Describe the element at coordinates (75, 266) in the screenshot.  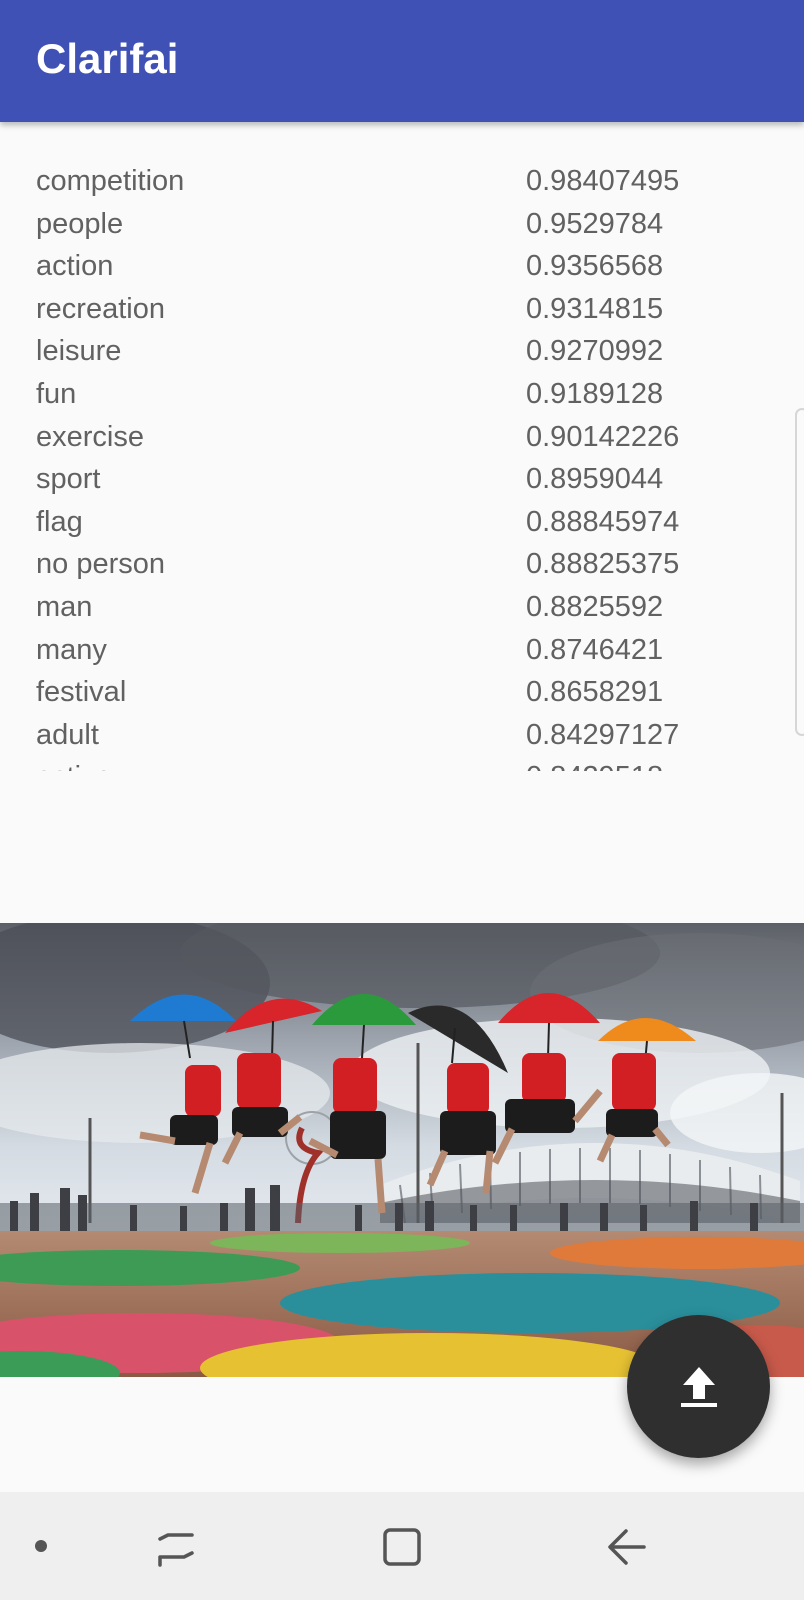
I see `tag-name: action` at that location.